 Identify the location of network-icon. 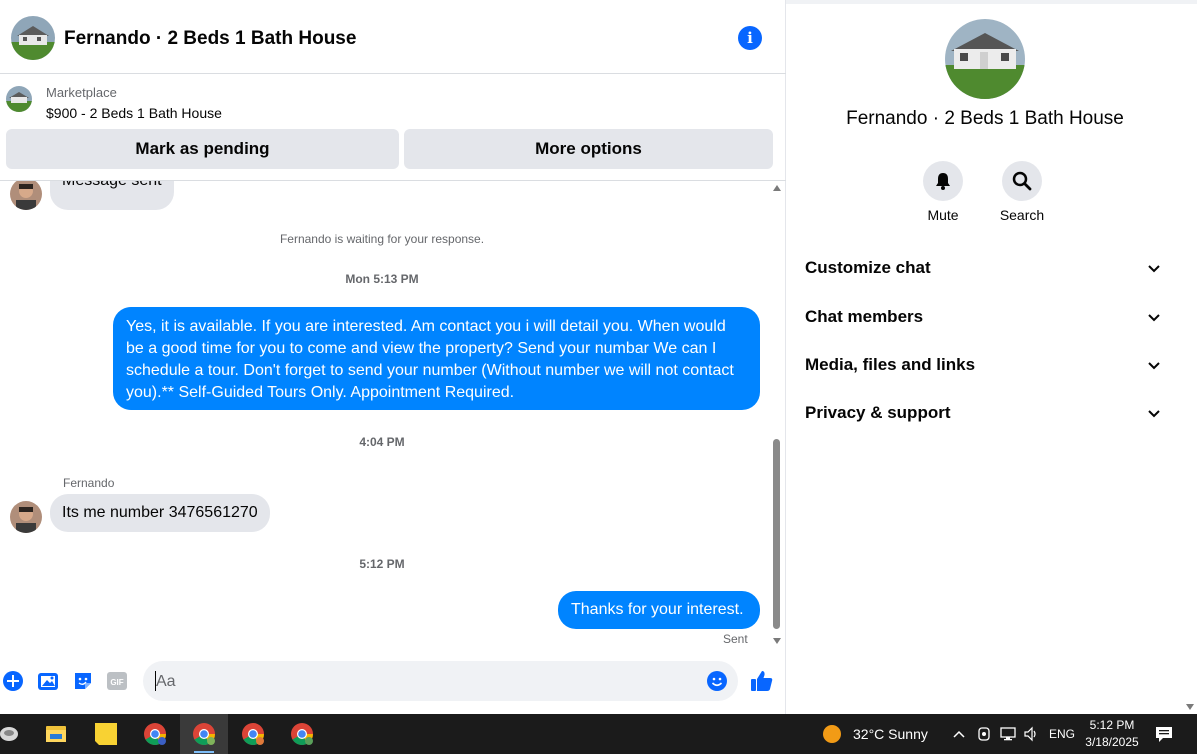
(1008, 736).